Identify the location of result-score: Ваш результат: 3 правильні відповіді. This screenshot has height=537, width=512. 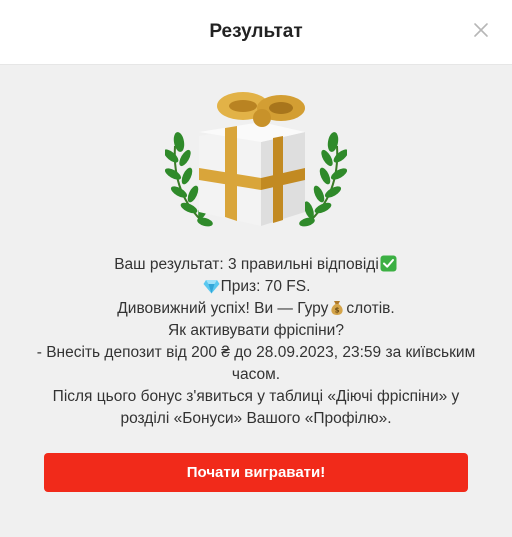
(246, 264).